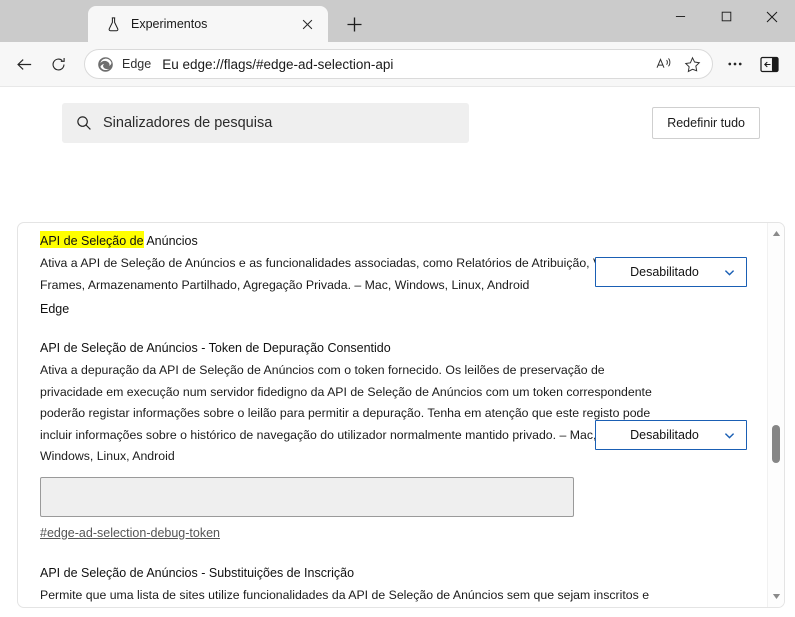 This screenshot has width=795, height=617. What do you see at coordinates (170, 241) in the screenshot?
I see `flag-title-rest: Anúncios` at bounding box center [170, 241].